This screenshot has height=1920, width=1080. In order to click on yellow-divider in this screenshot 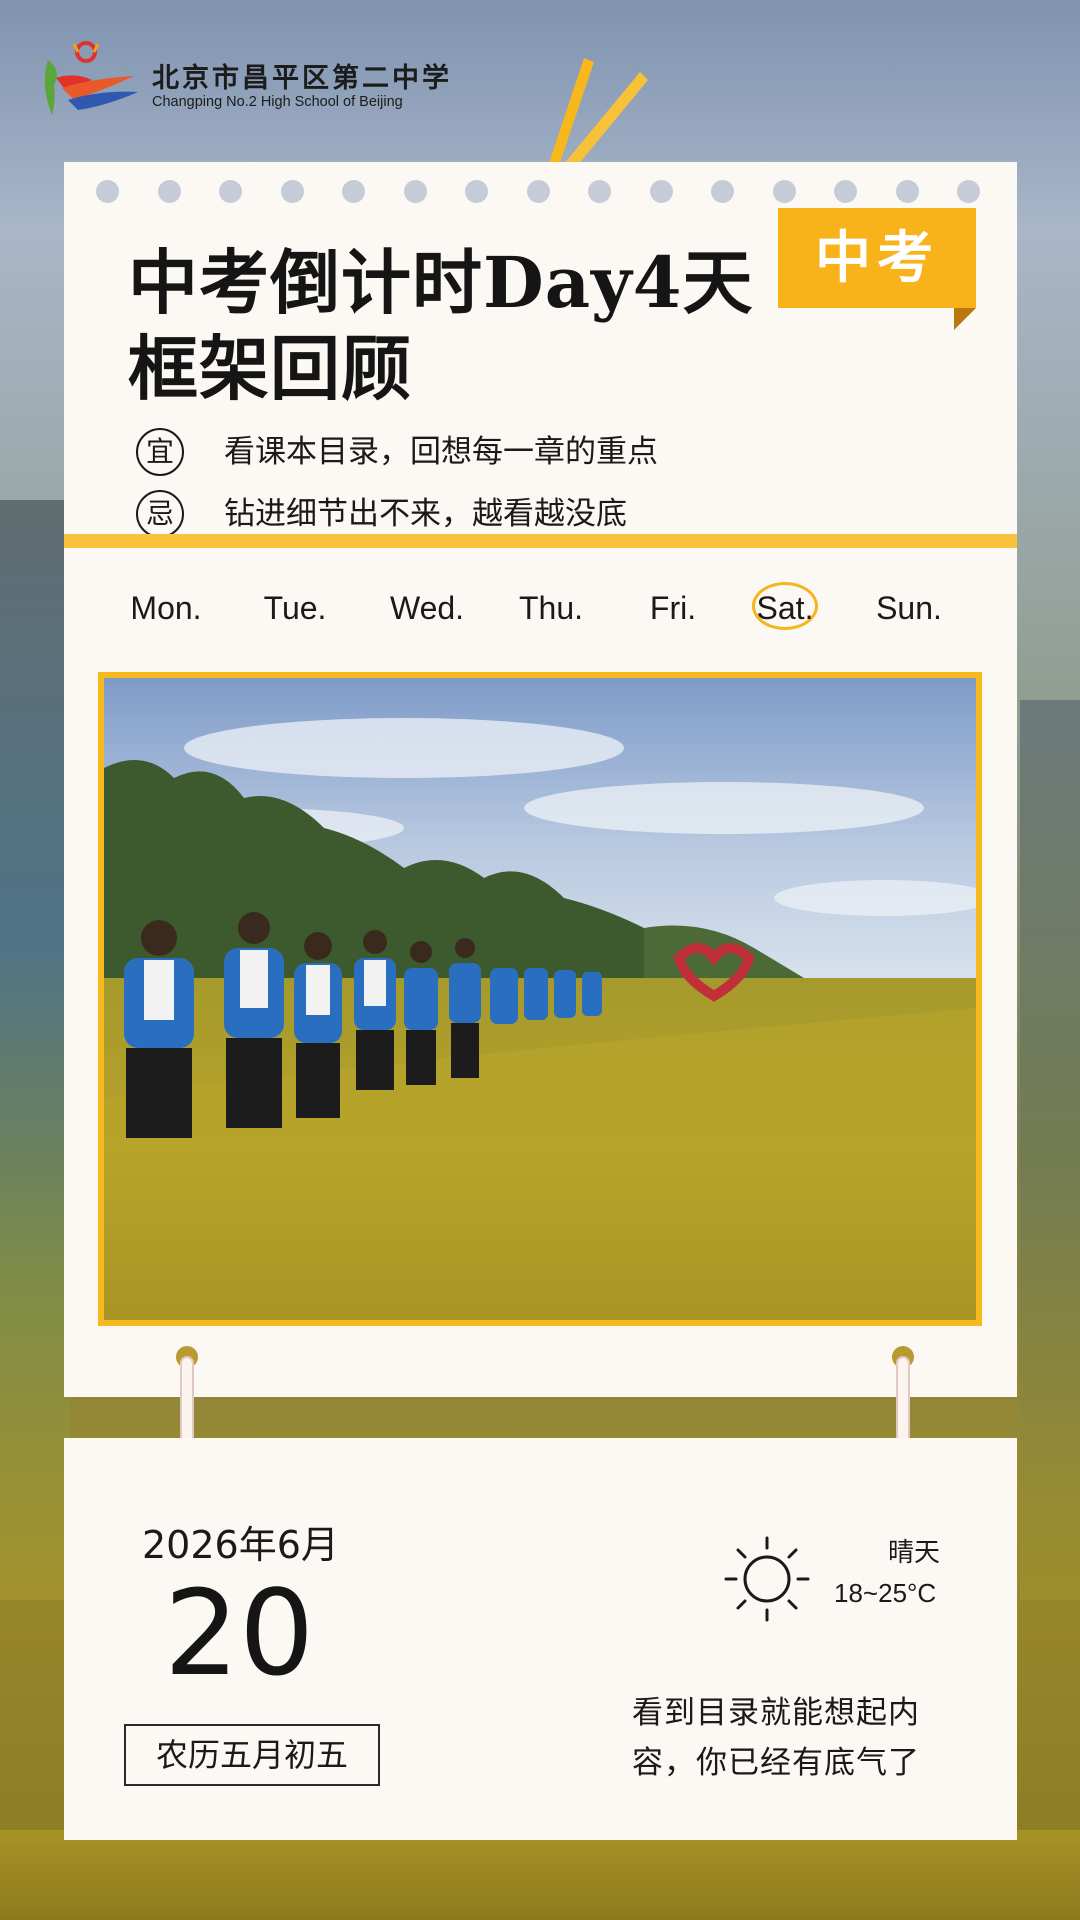, I will do `click(540, 541)`.